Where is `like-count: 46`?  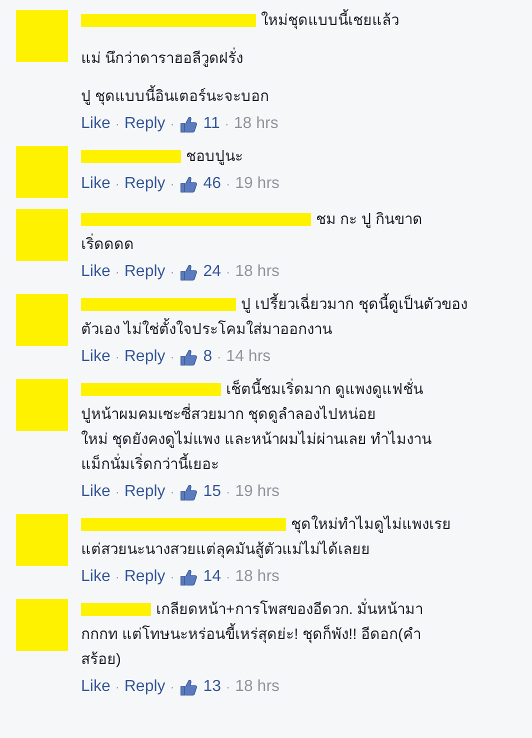 like-count: 46 is located at coordinates (212, 184).